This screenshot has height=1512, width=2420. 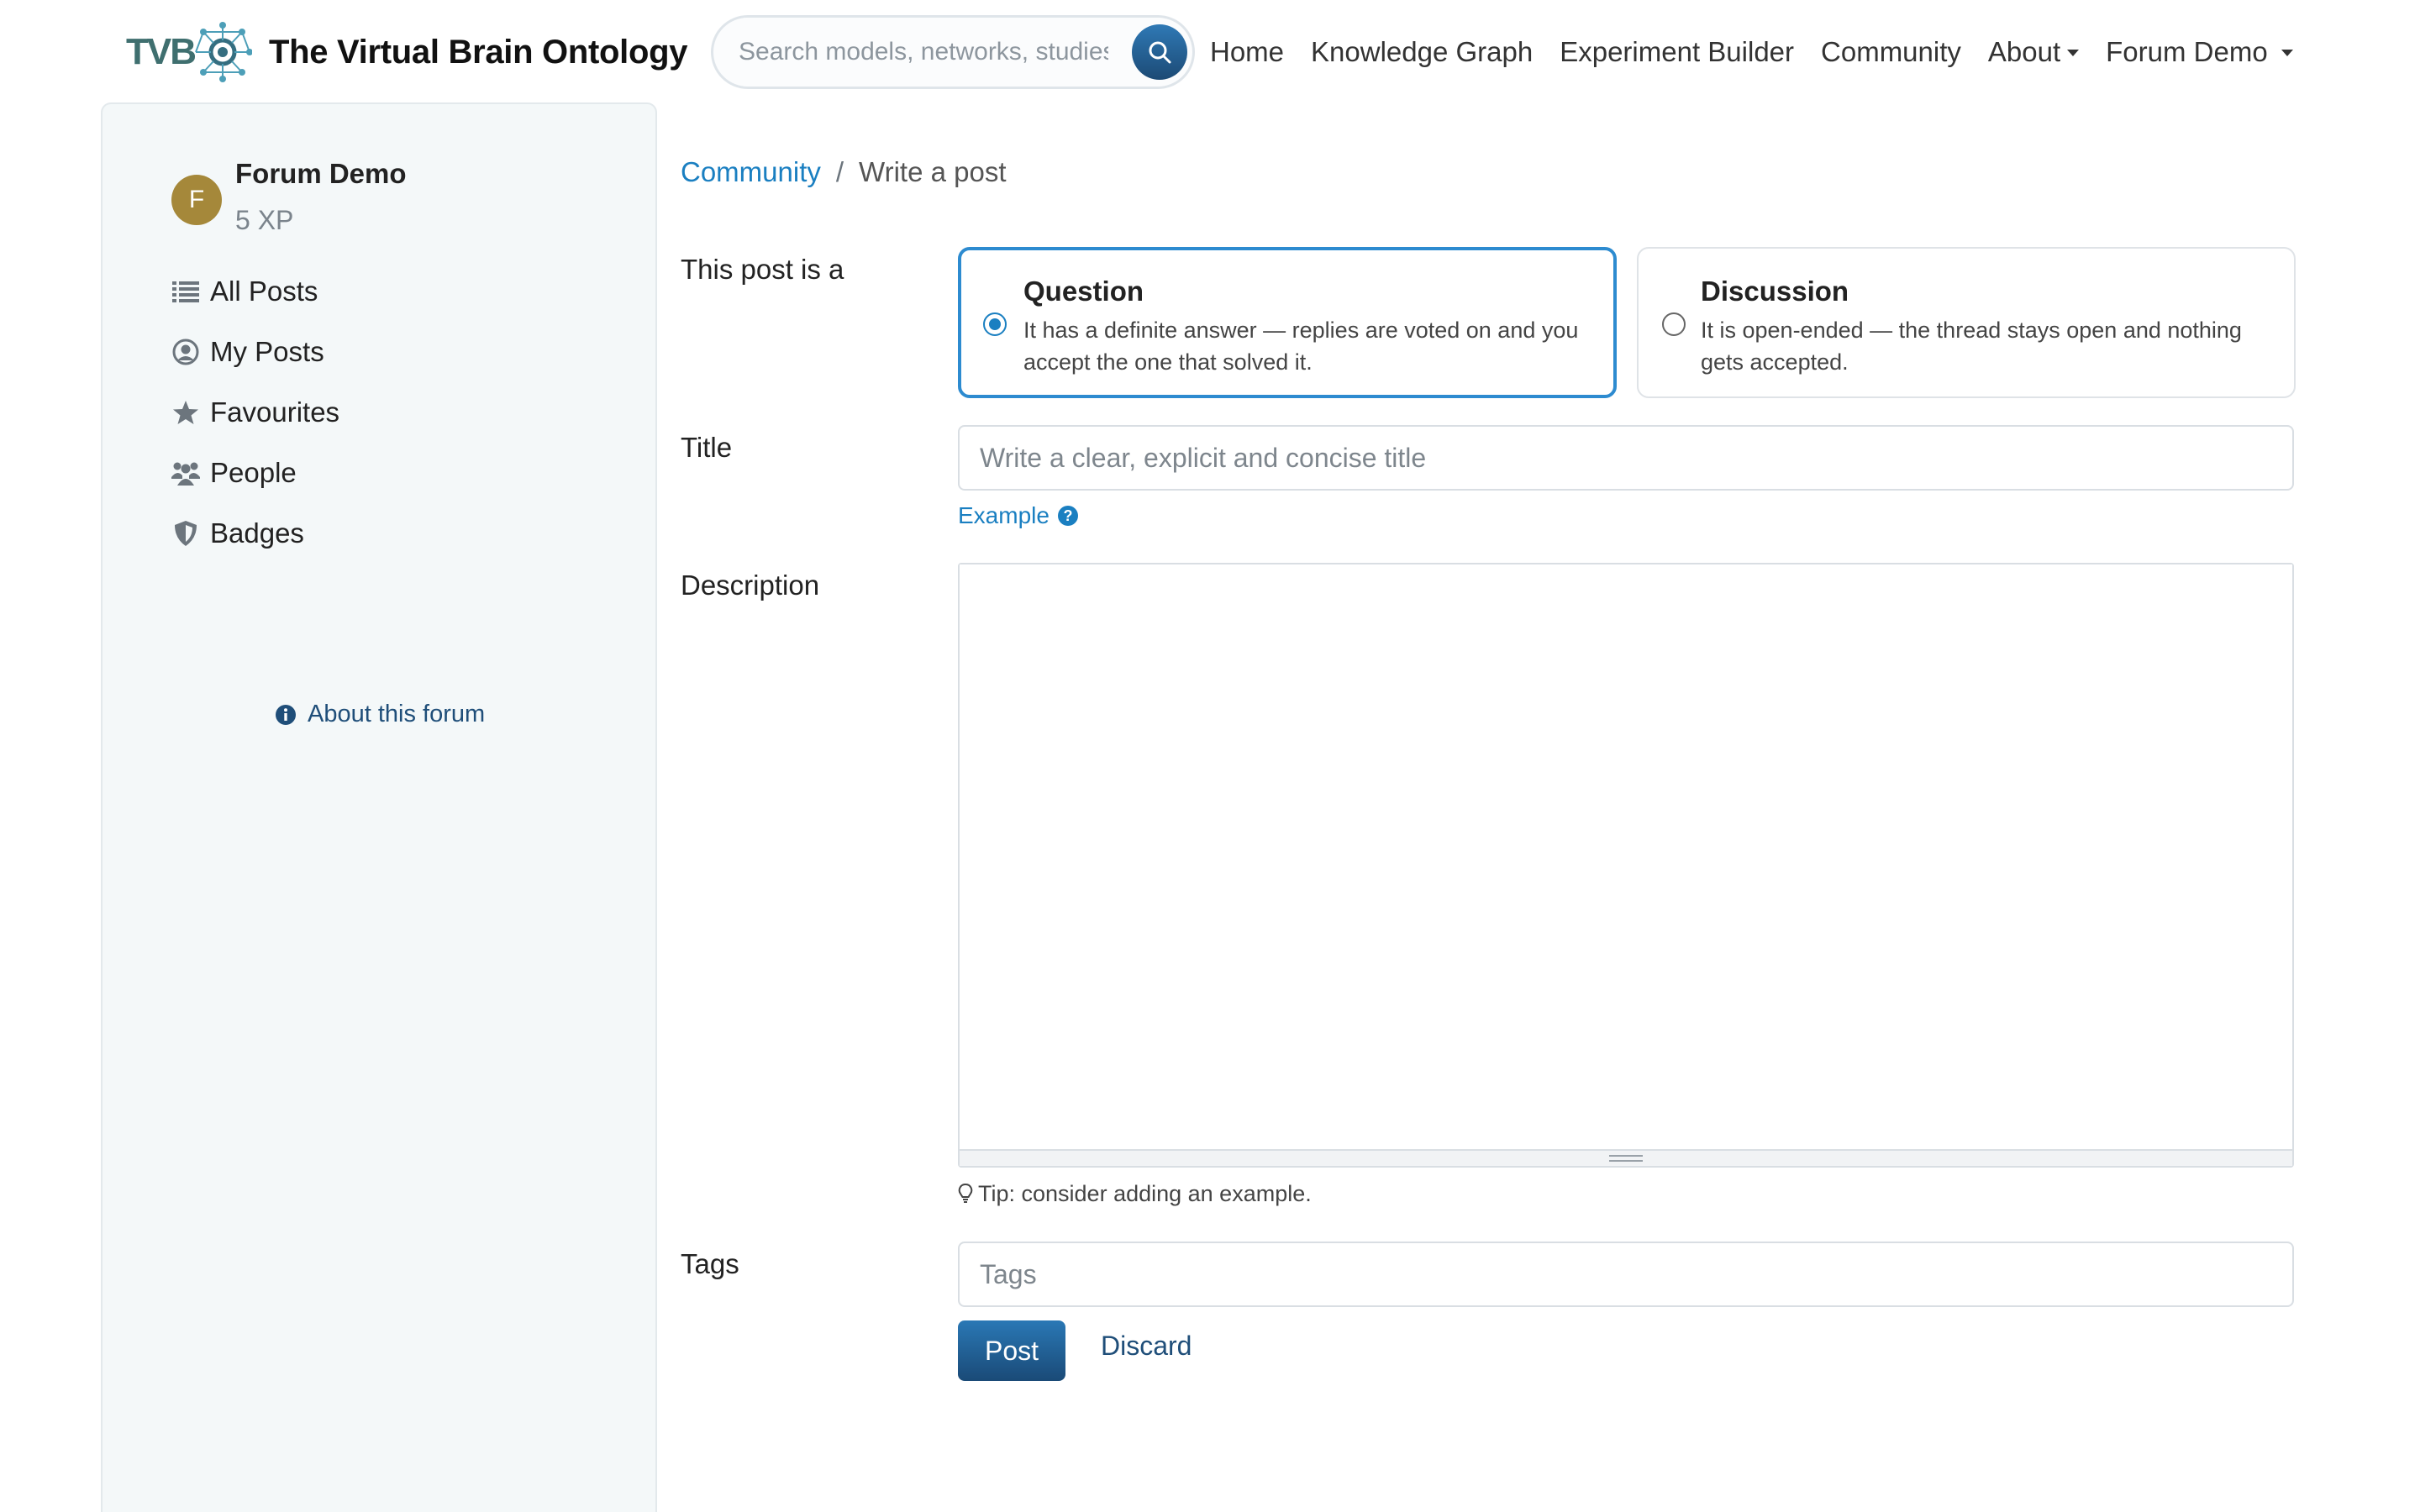 I want to click on svg-text: TVB, so click(x=161, y=51).